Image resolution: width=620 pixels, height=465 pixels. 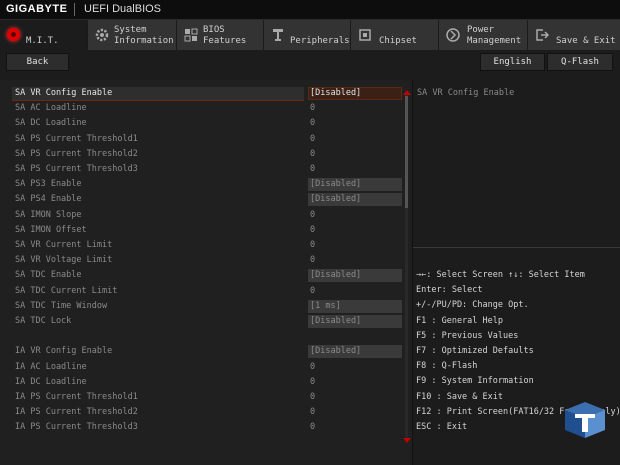 I want to click on setting-name: SA DC Loadline, so click(x=51, y=123).